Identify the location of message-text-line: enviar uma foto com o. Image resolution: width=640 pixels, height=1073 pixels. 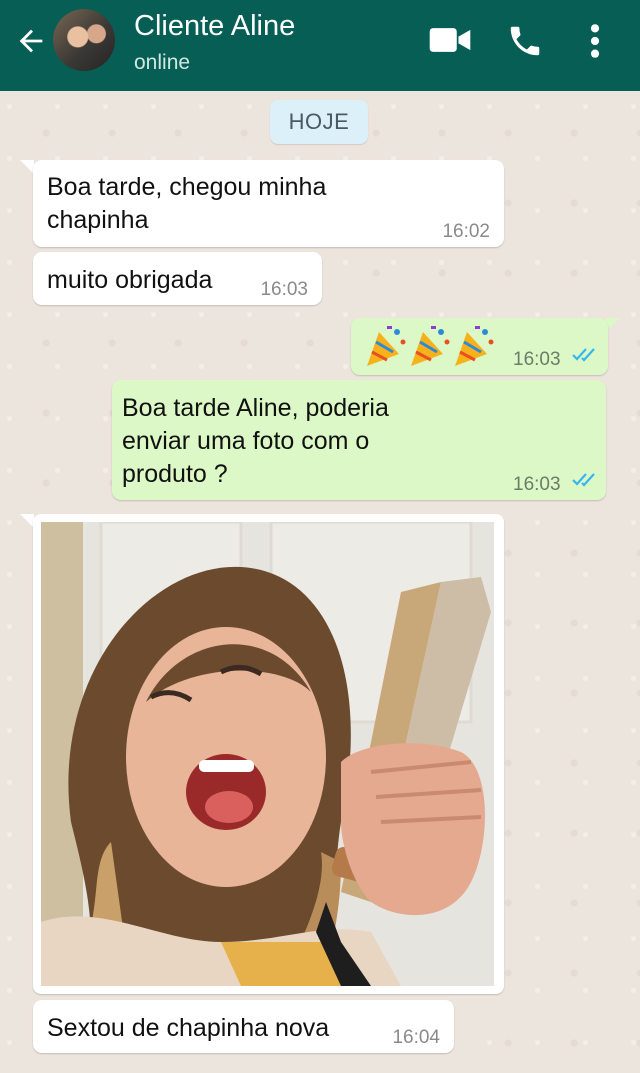
(246, 441).